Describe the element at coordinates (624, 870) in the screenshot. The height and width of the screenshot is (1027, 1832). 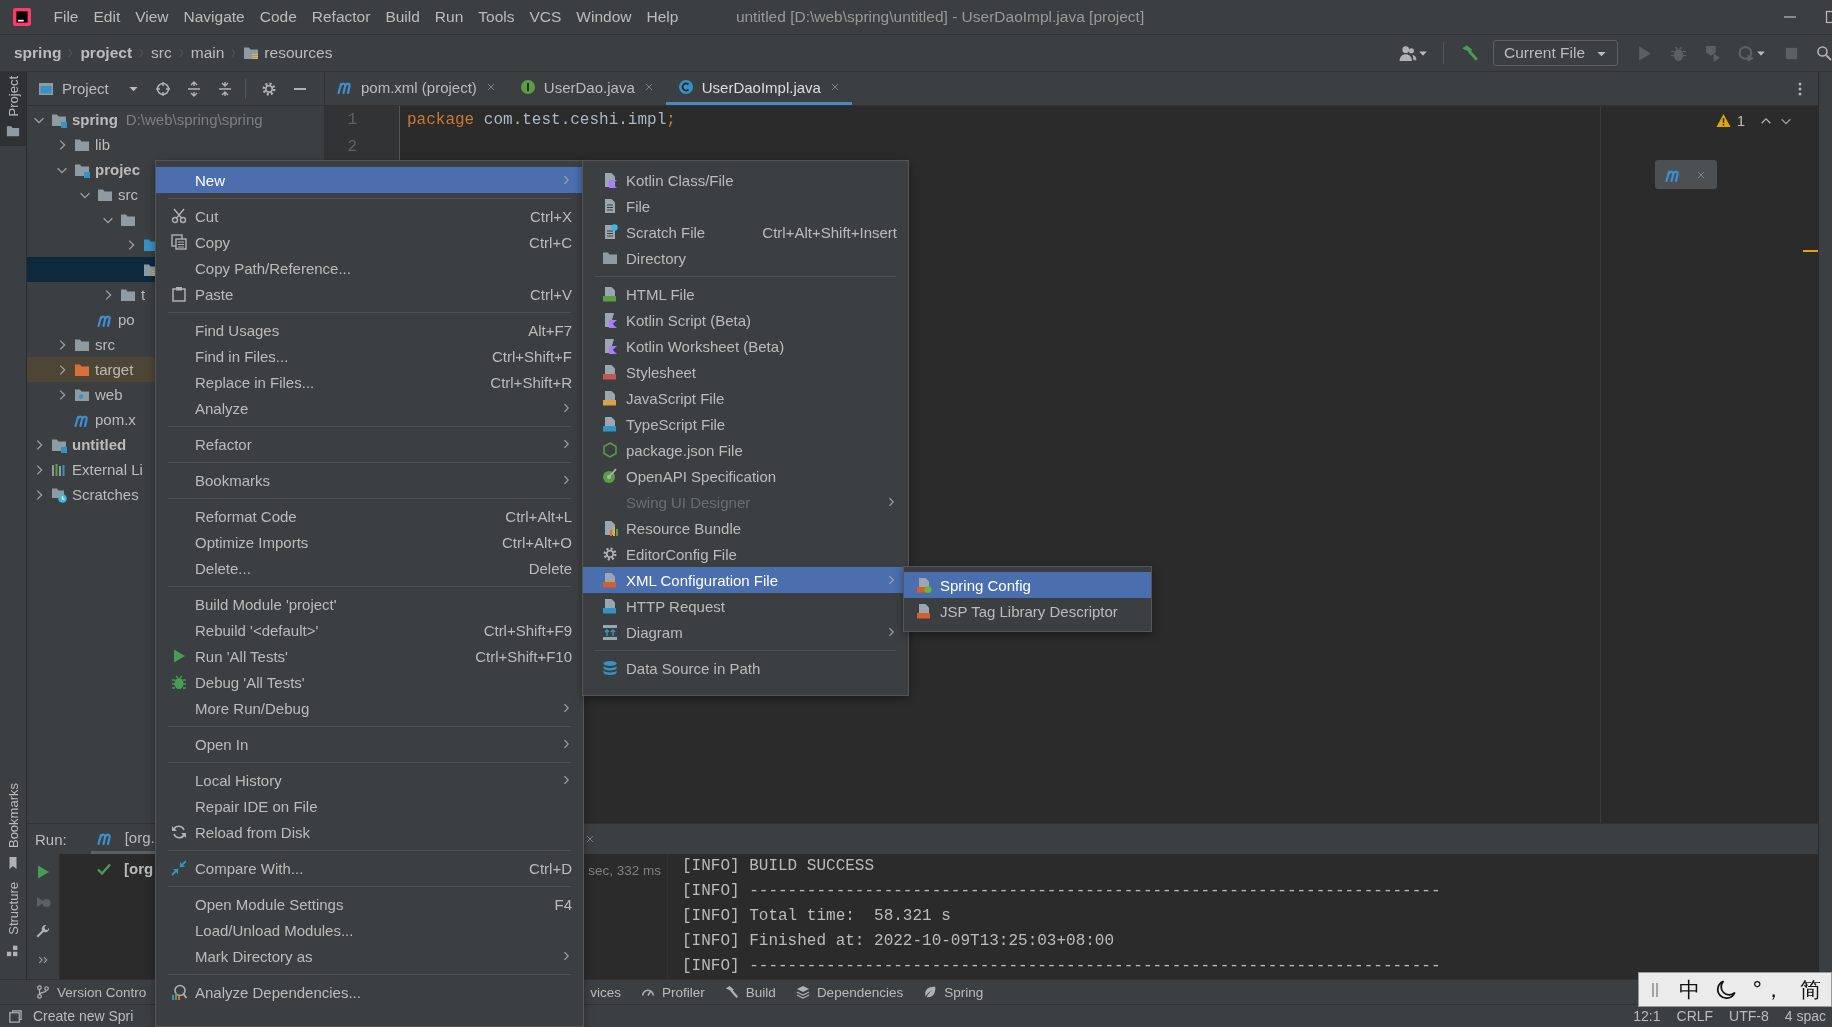
I see `duration-label: sec, 332 ms` at that location.